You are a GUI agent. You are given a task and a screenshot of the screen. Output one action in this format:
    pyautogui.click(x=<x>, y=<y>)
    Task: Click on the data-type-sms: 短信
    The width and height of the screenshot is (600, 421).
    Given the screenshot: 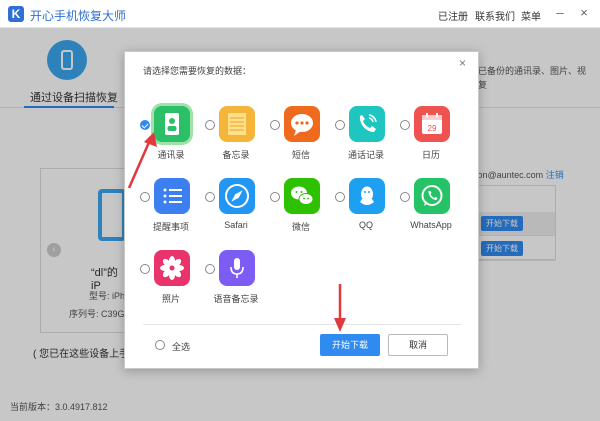 What is the action you would take?
    pyautogui.click(x=302, y=136)
    